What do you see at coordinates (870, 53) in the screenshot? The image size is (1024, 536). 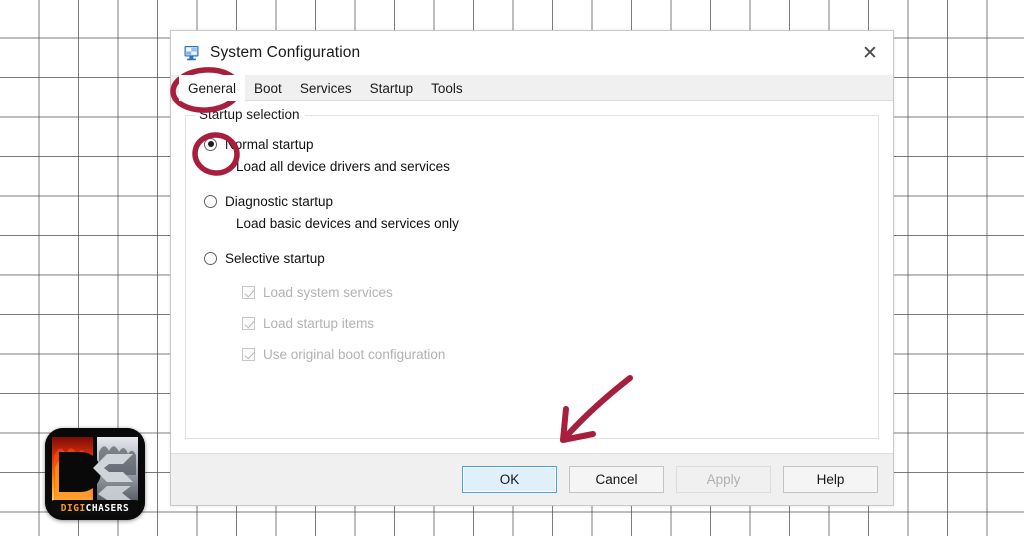 I see `close-icon: ✕` at bounding box center [870, 53].